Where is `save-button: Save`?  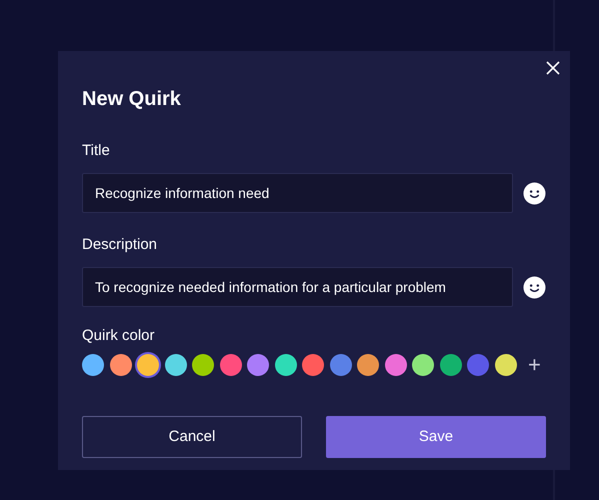
save-button: Save is located at coordinates (436, 437).